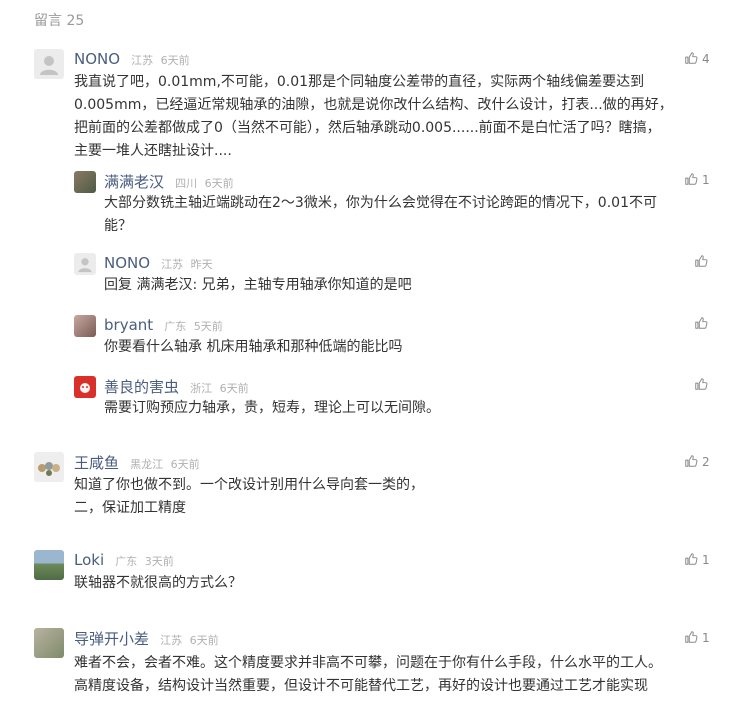 This screenshot has height=702, width=753. I want to click on comment-text: 联轴器不就很高的方式么？, so click(158, 583).